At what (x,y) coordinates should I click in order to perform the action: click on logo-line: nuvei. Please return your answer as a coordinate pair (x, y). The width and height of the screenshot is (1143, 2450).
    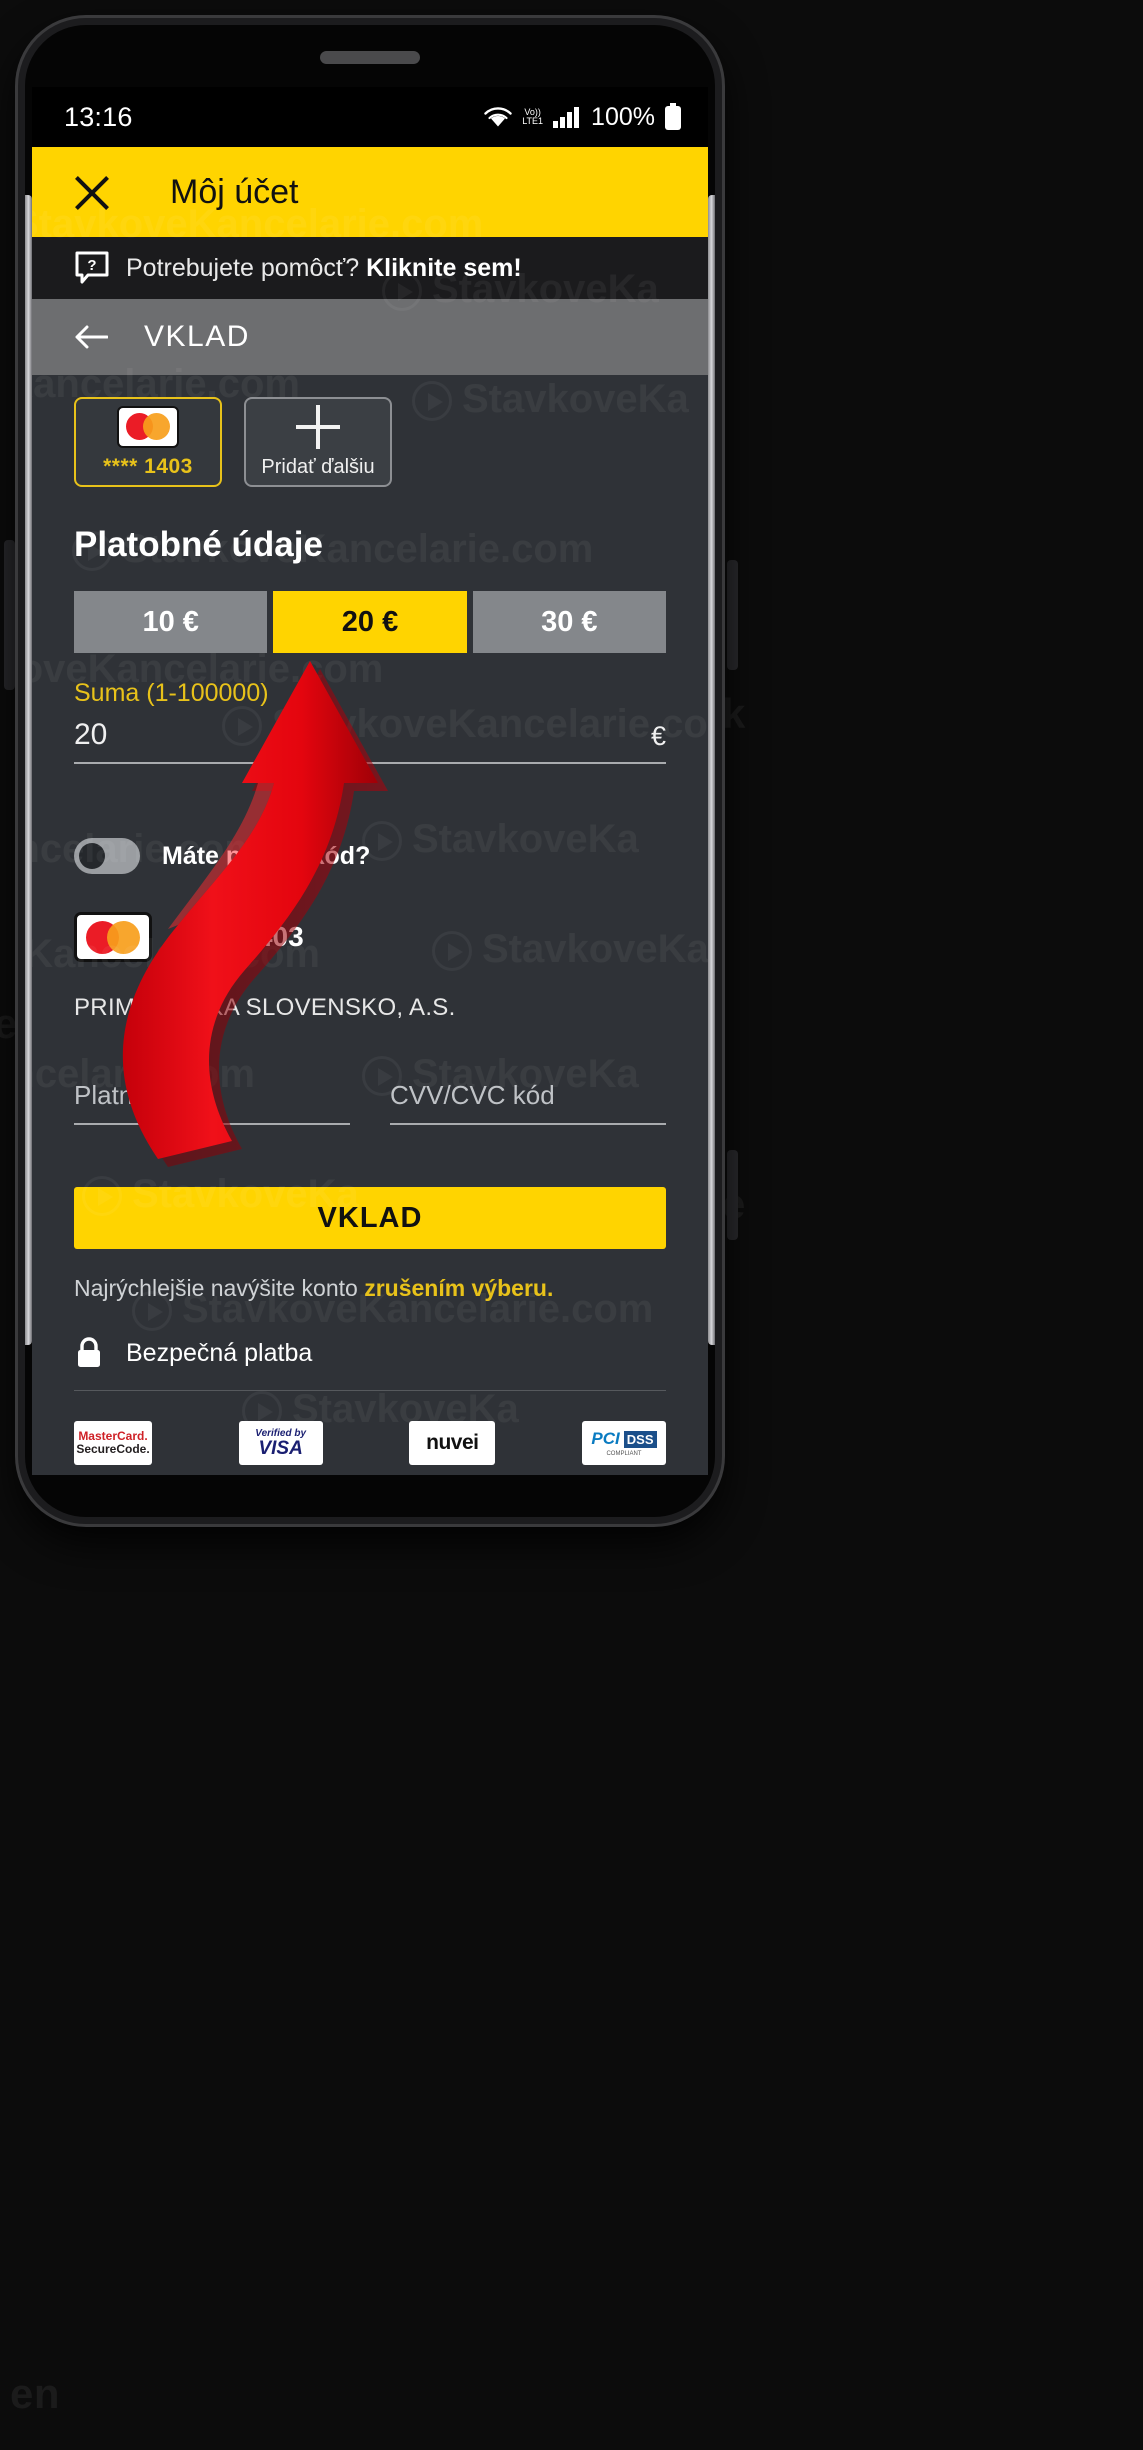
    Looking at the image, I should click on (452, 1442).